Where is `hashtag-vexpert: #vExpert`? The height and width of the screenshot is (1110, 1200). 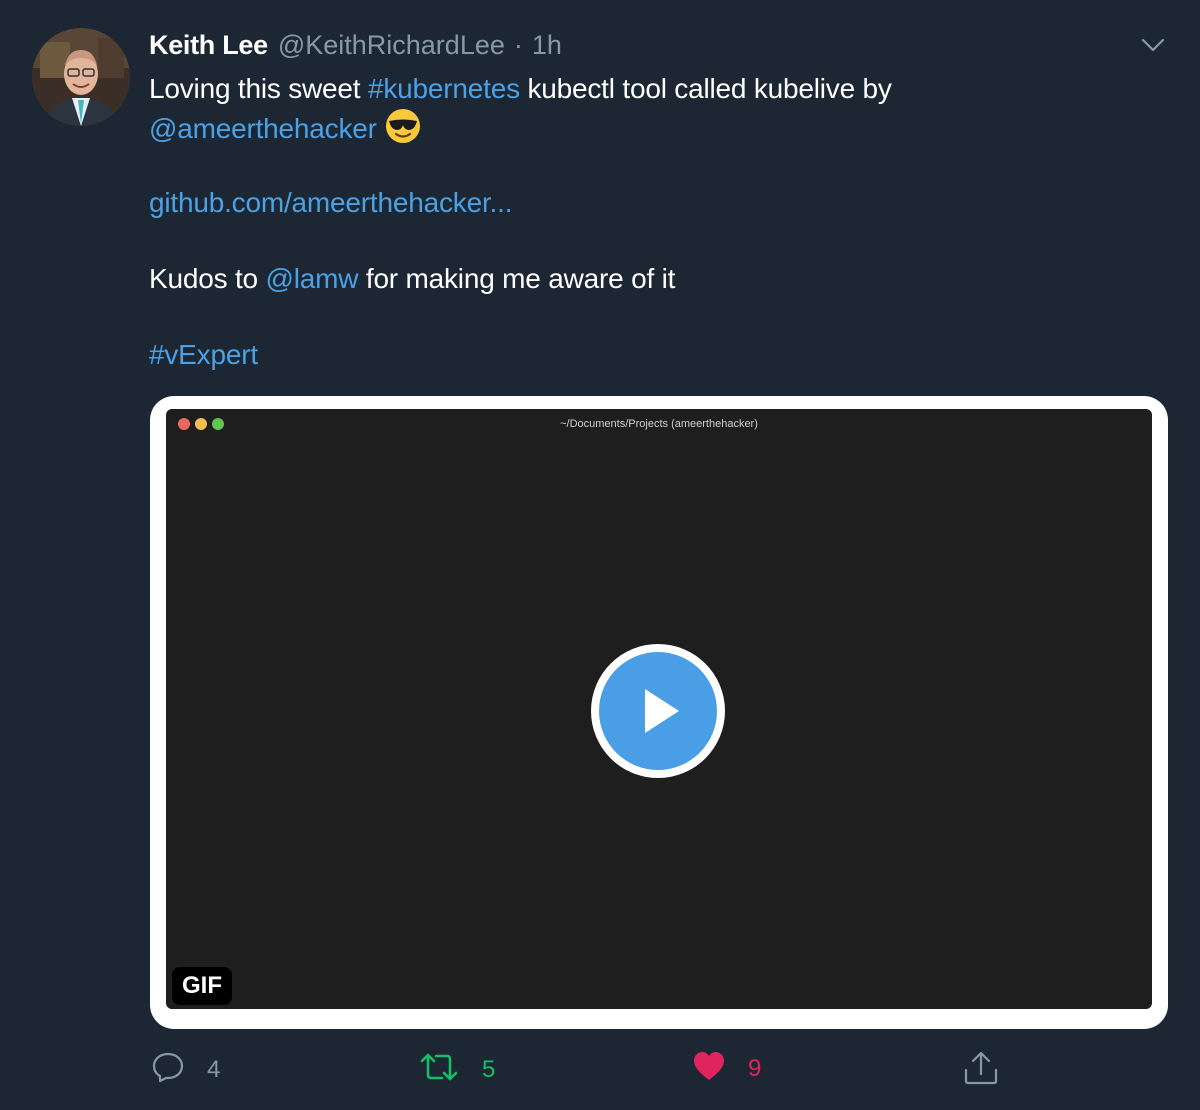
hashtag-vexpert: #vExpert is located at coordinates (203, 354).